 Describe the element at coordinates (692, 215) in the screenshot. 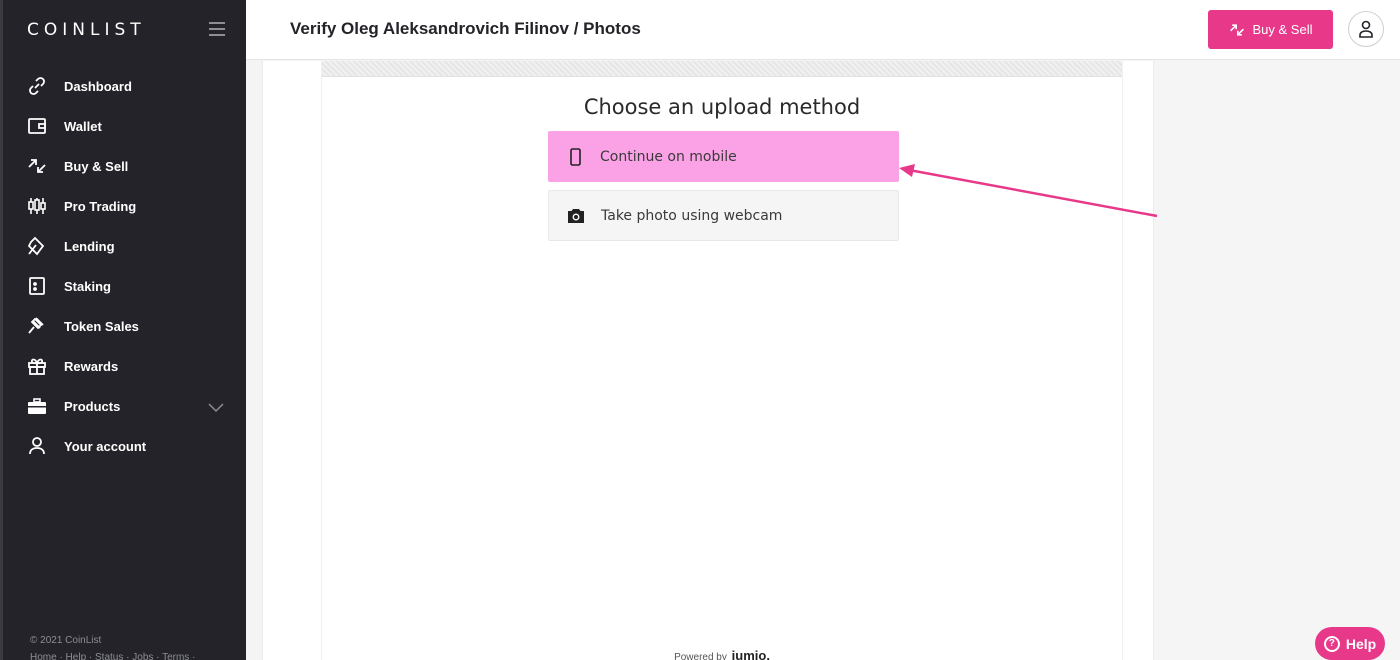

I see `option-label: Take photo using webcam` at that location.